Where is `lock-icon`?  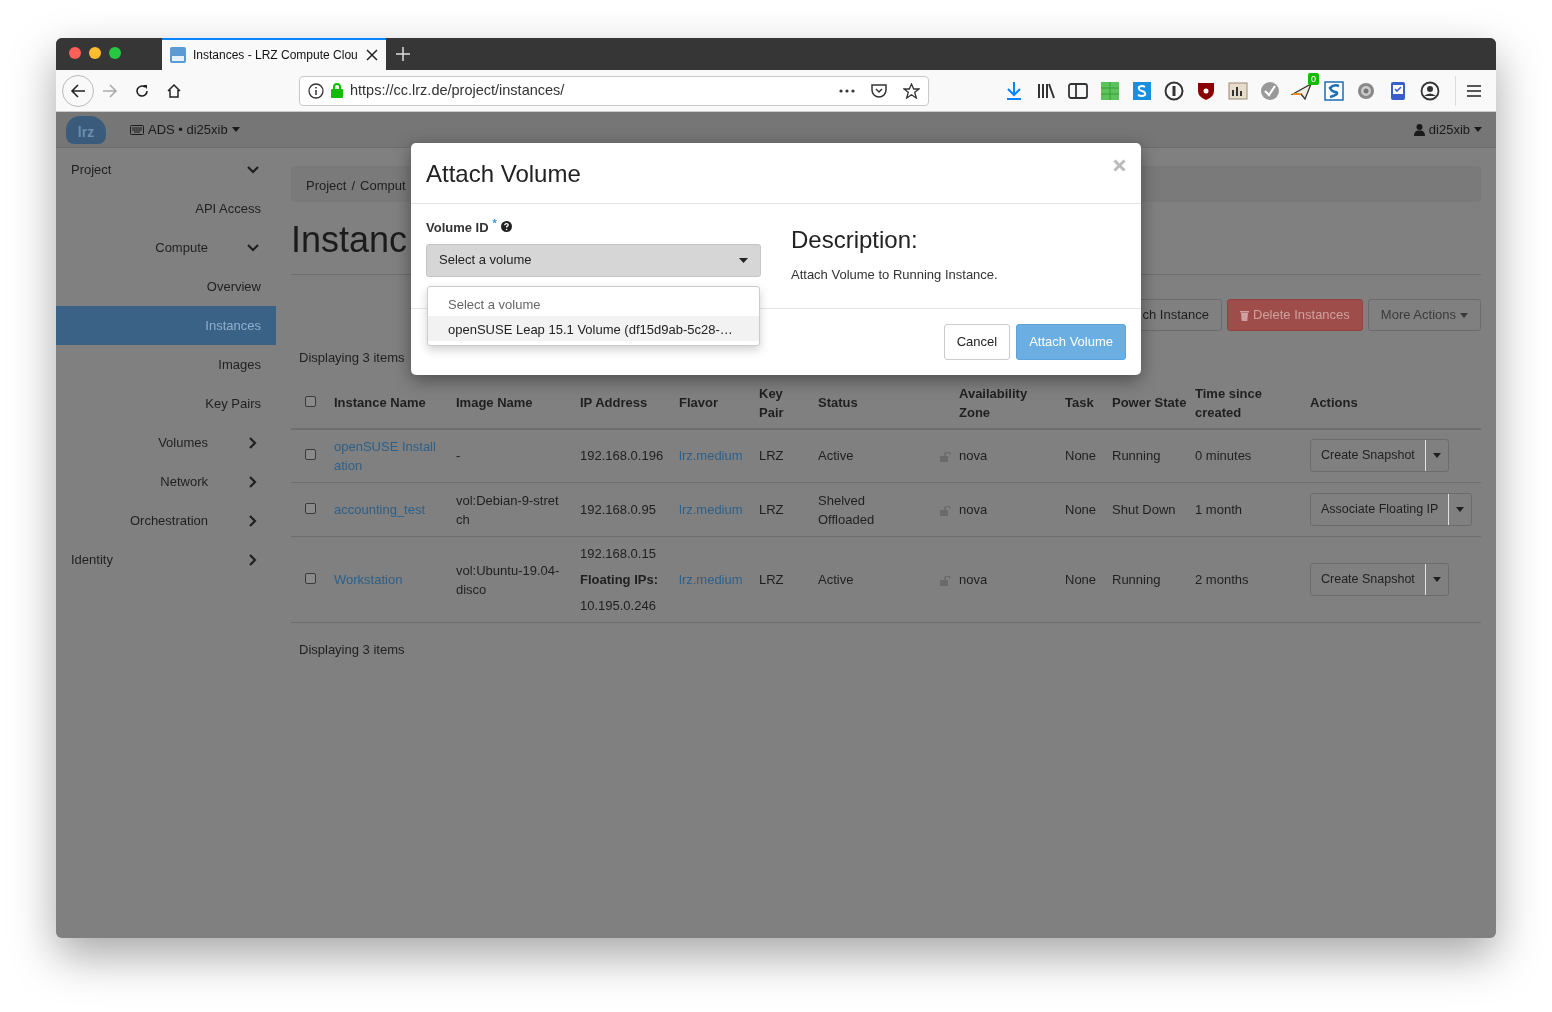
lock-icon is located at coordinates (337, 90).